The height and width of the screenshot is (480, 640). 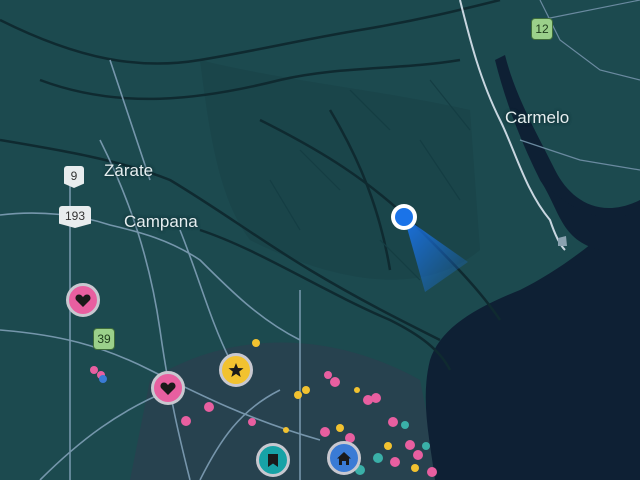 What do you see at coordinates (161, 222) in the screenshot?
I see `city-label-campana: Campana` at bounding box center [161, 222].